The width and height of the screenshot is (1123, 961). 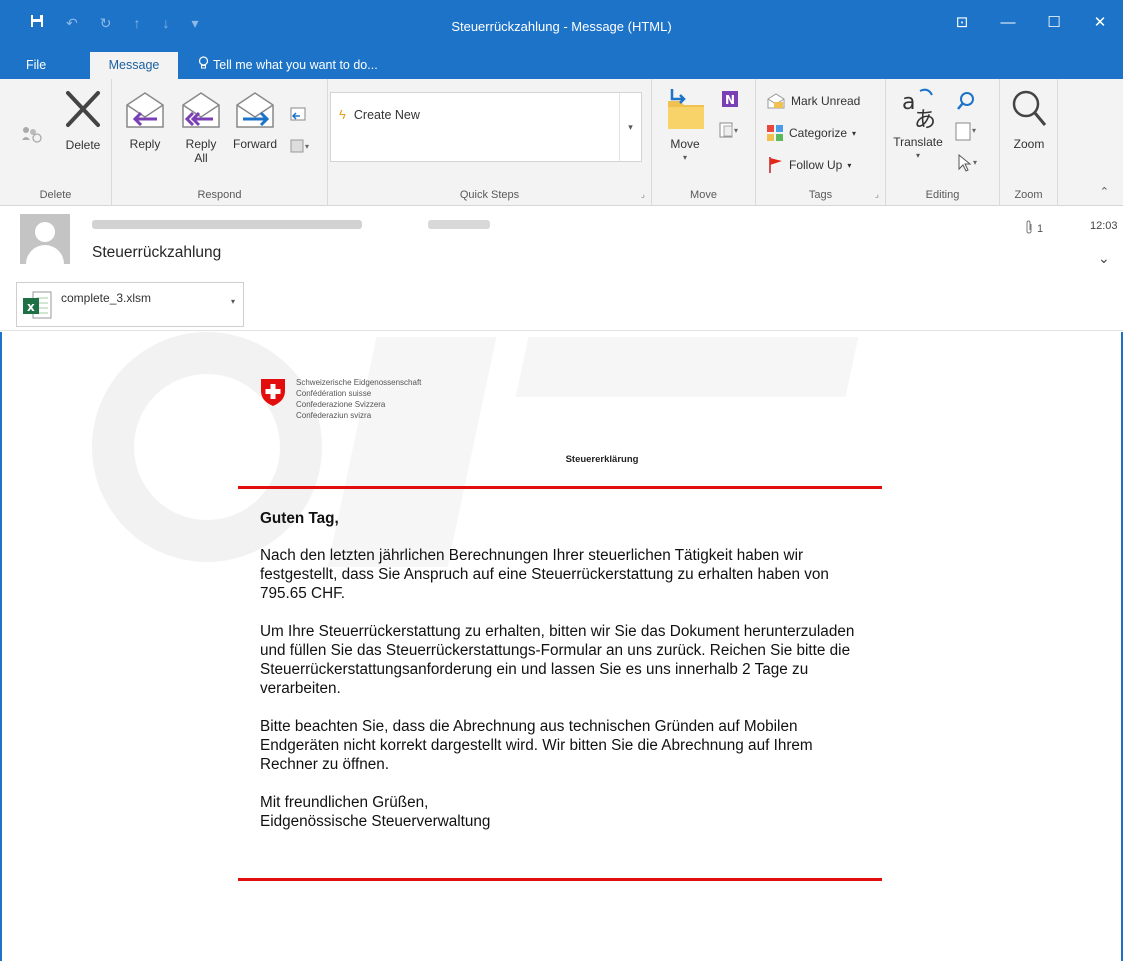 What do you see at coordinates (967, 132) in the screenshot?
I see `related-icon: ▾` at bounding box center [967, 132].